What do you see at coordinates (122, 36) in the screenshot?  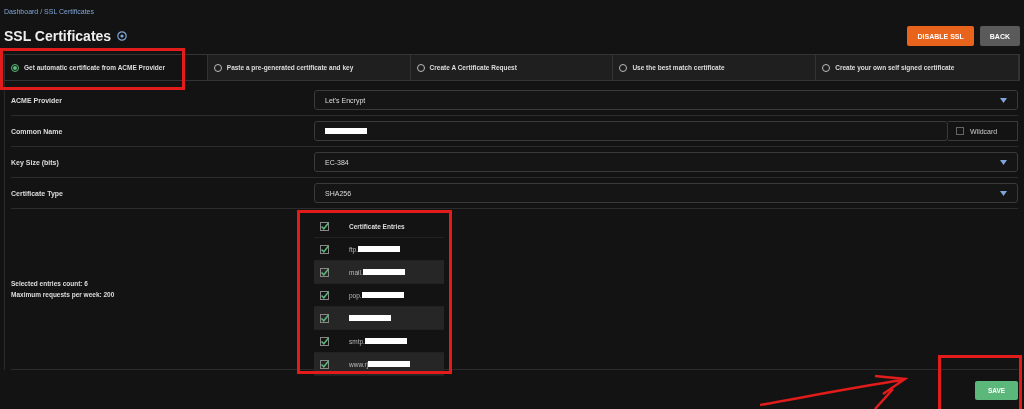 I see `help-icon` at bounding box center [122, 36].